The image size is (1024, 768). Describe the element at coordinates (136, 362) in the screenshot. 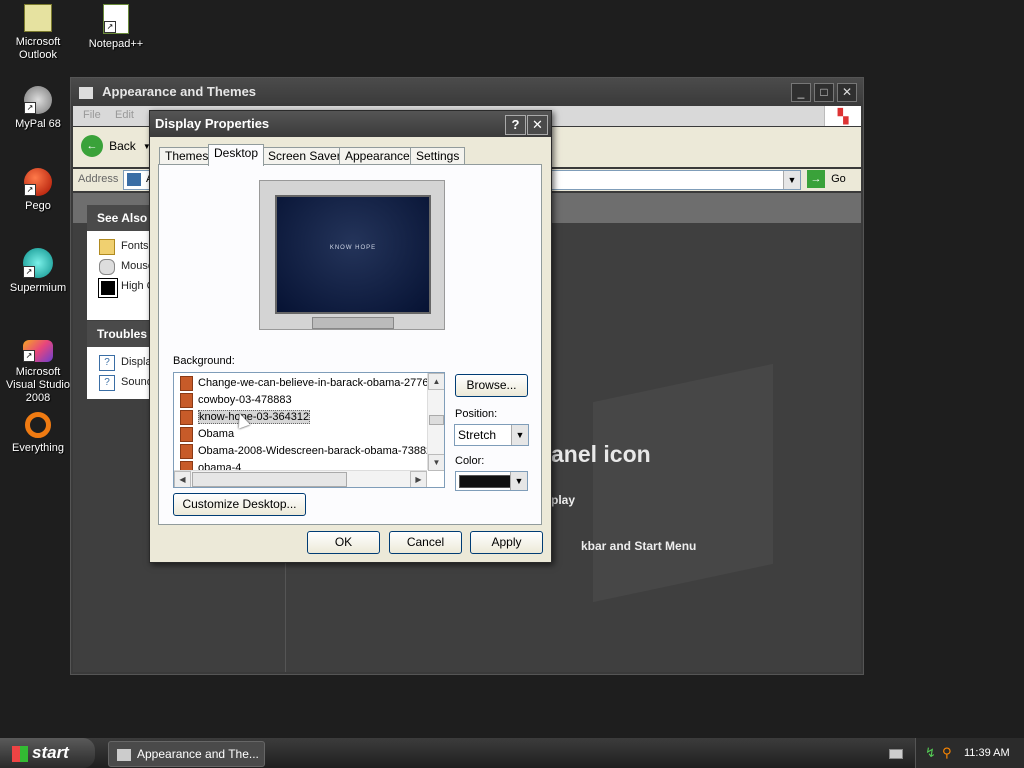

I see `link-label: Displa` at that location.